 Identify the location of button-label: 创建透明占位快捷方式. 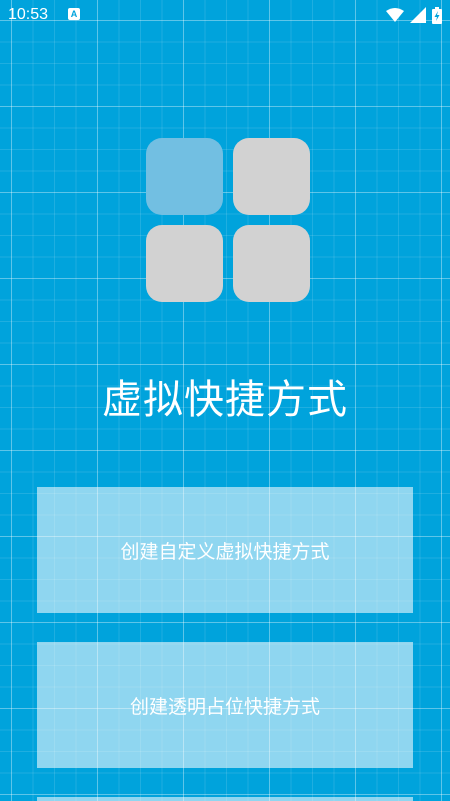
(224, 706).